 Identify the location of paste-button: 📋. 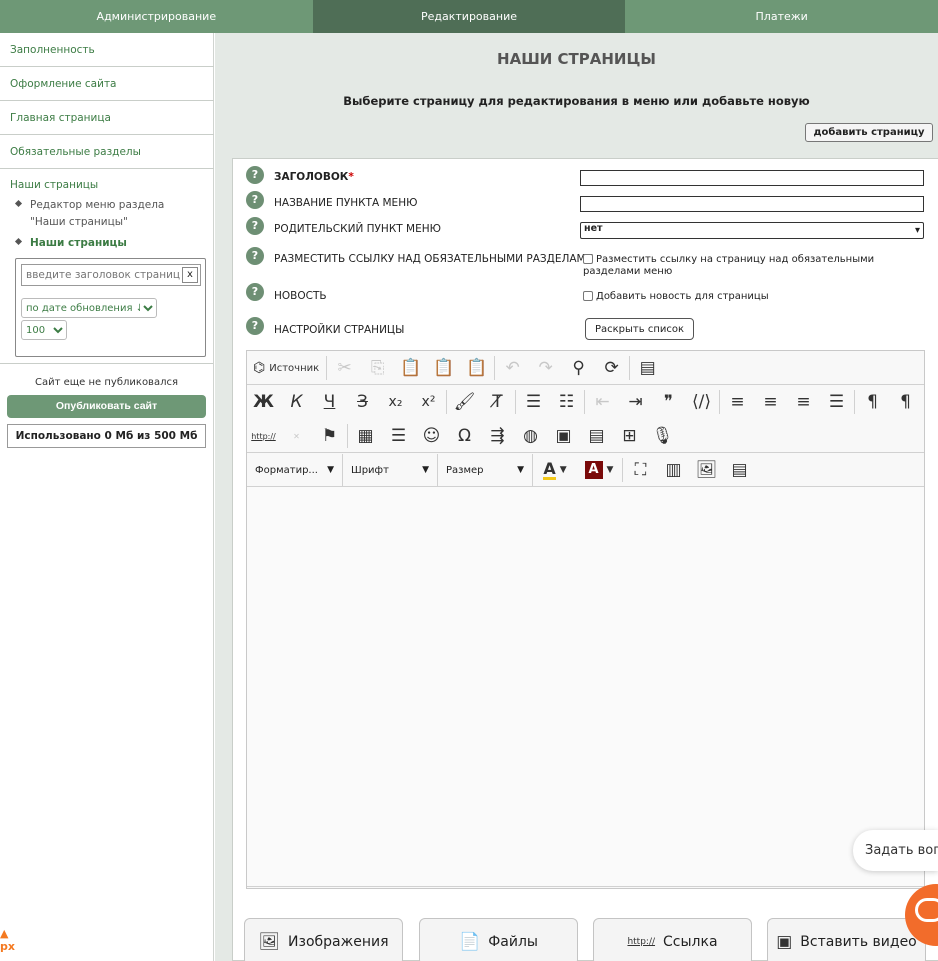
(410, 368).